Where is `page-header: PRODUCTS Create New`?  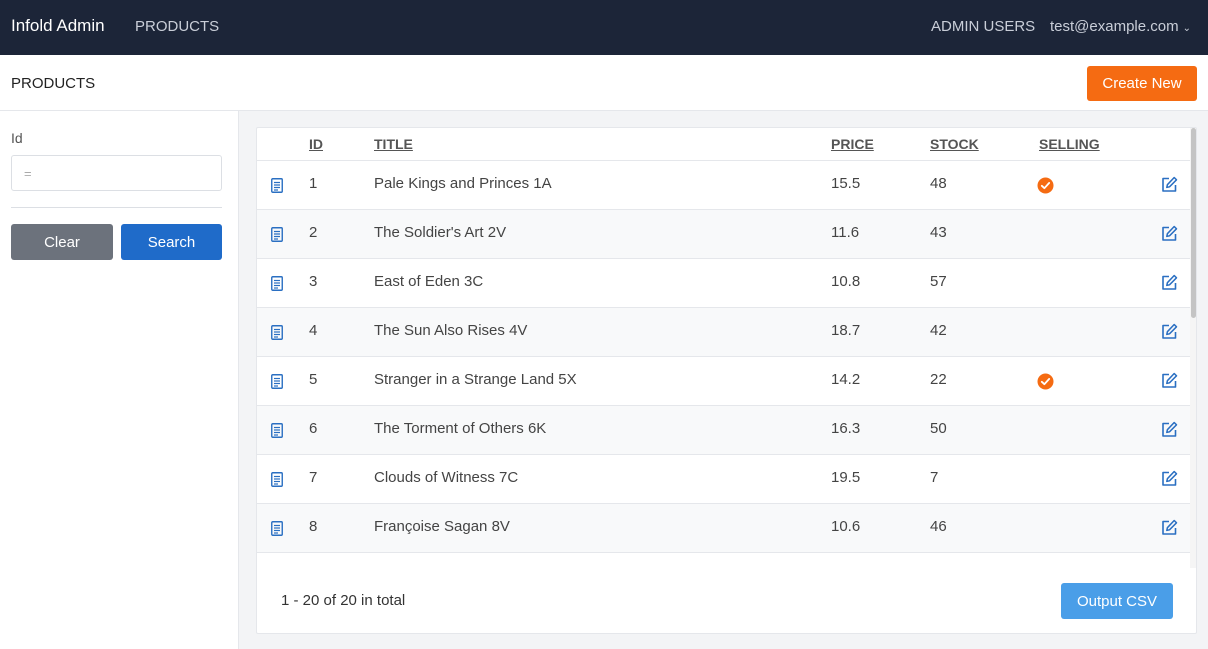 page-header: PRODUCTS Create New is located at coordinates (604, 83).